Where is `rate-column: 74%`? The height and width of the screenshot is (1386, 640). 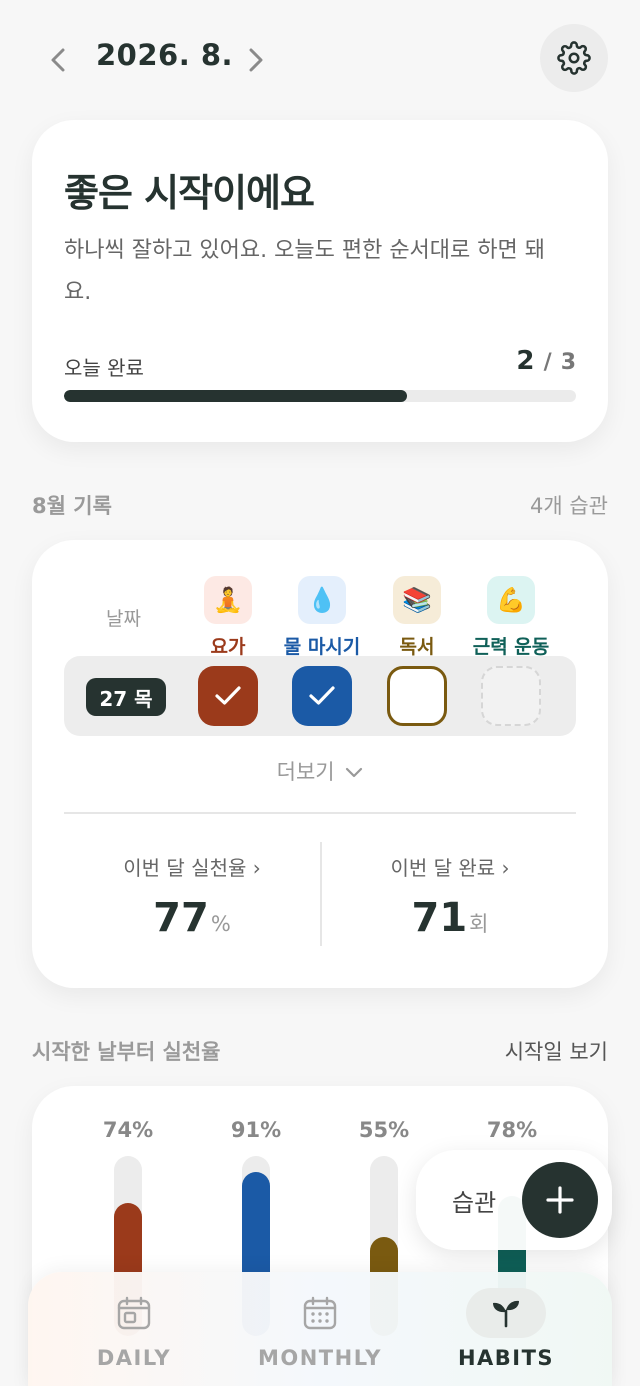 rate-column: 74% is located at coordinates (128, 1227).